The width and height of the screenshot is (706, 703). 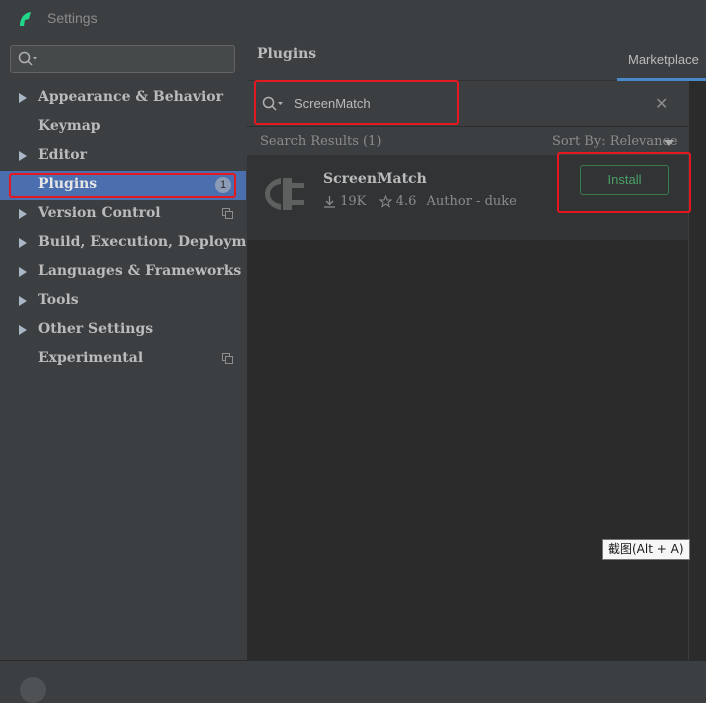 What do you see at coordinates (99, 213) in the screenshot?
I see `sidebar-item-label: Version Control` at bounding box center [99, 213].